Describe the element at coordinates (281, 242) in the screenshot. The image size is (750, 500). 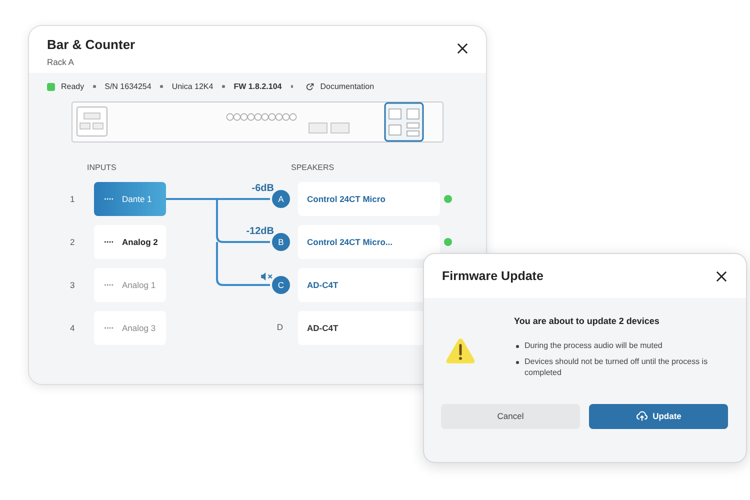
I see `port-badge: B` at that location.